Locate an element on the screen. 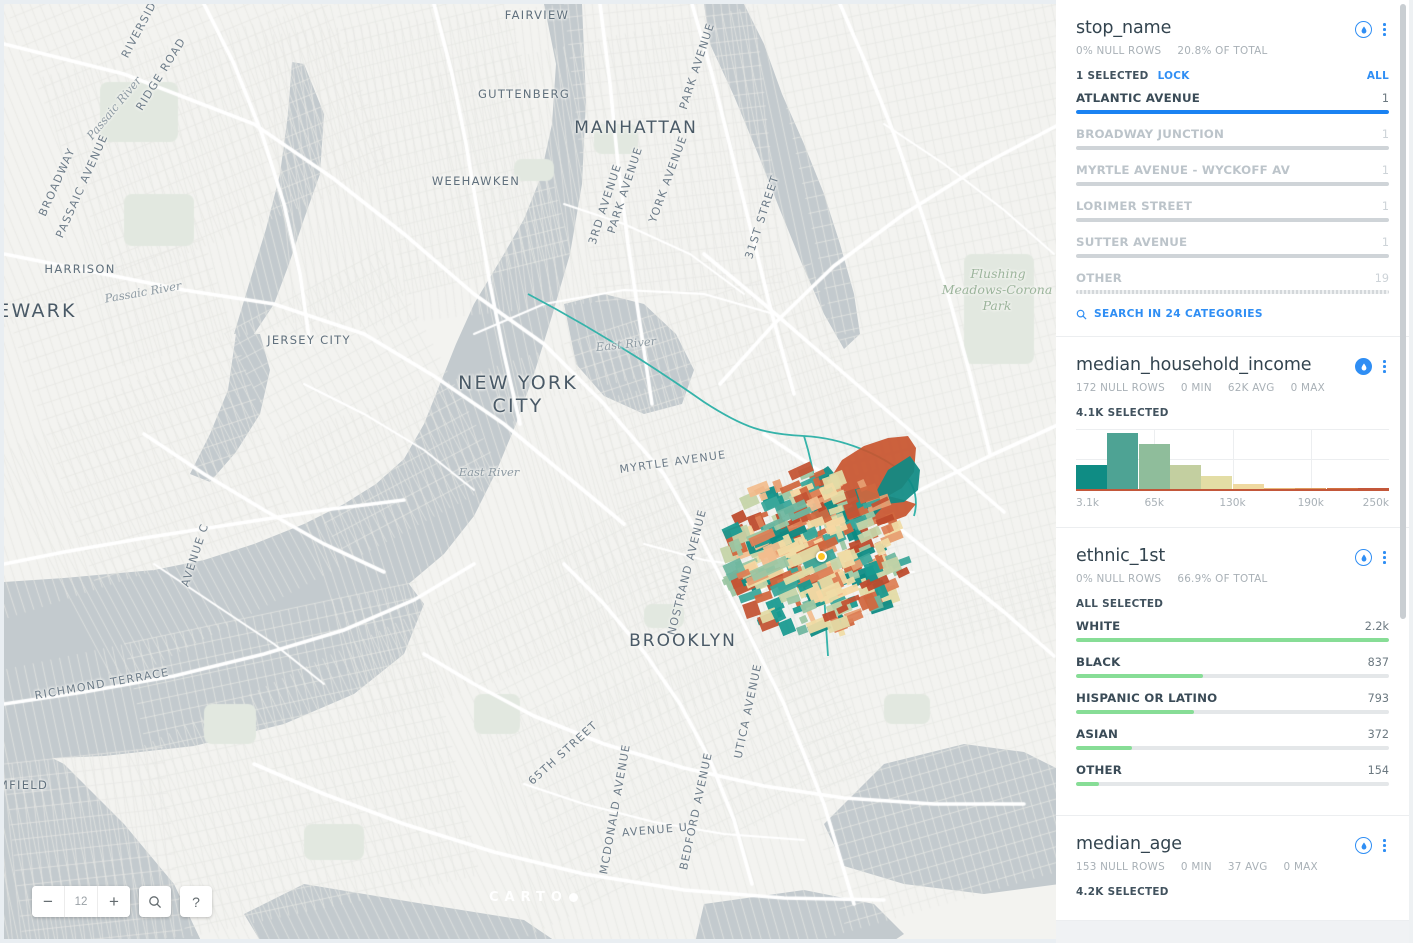 Image resolution: width=1413 pixels, height=943 pixels. histogram-bars is located at coordinates (1232, 460).